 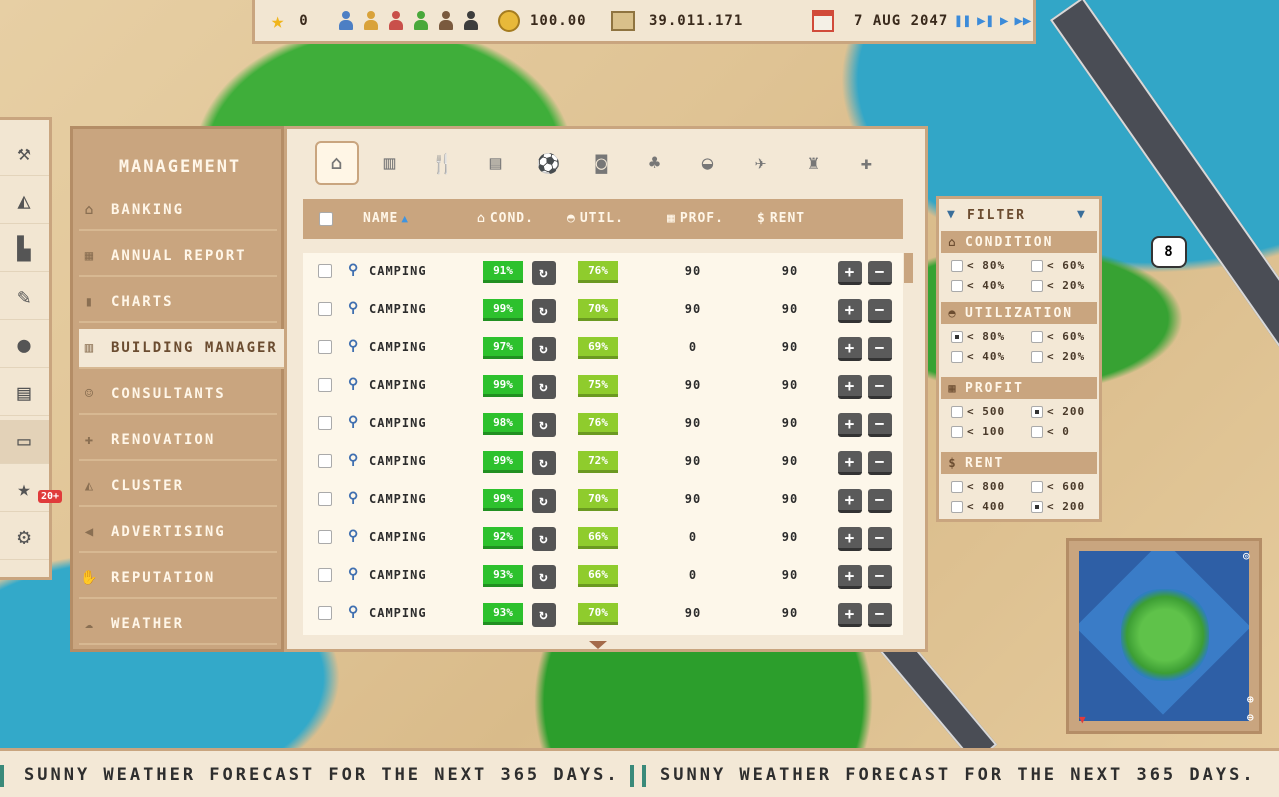 I want to click on table-row: ⚲ CAMPING 97% ↻ 69% 0 90 + −, so click(x=603, y=348).